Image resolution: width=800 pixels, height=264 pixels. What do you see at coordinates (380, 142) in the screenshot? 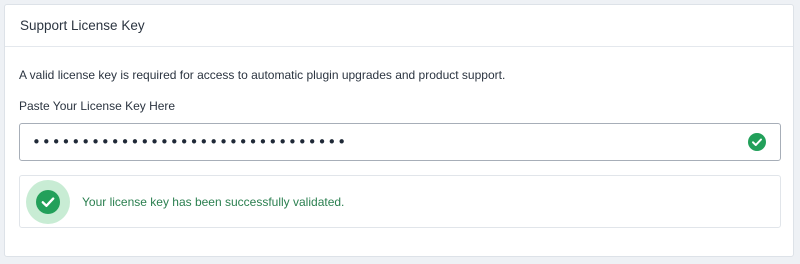
I see `license-key-input` at bounding box center [380, 142].